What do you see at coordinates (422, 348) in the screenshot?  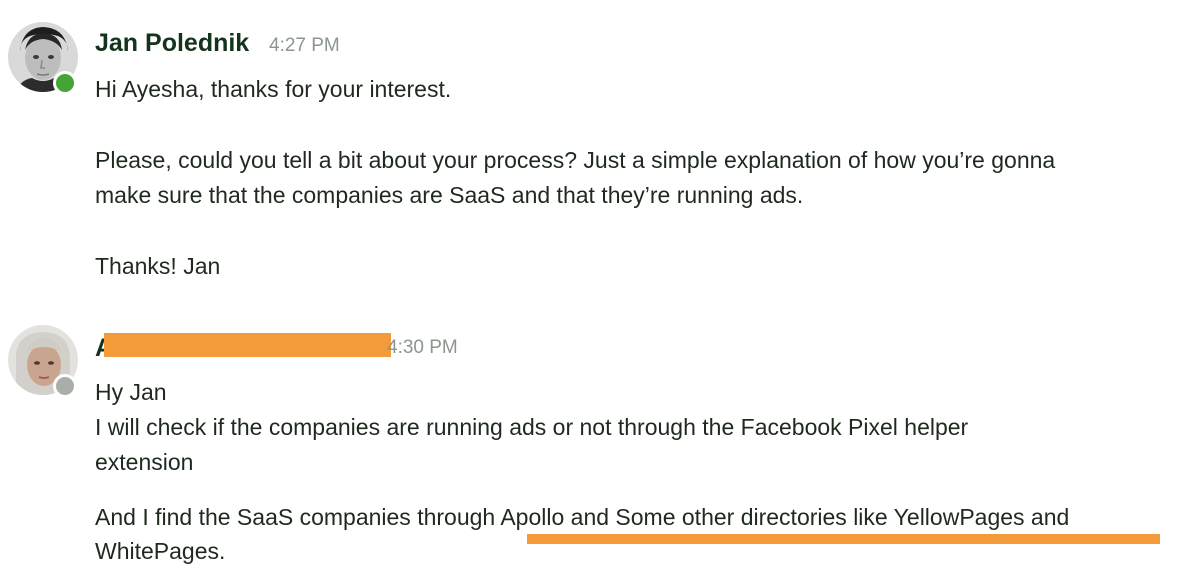 I see `message-timestamp: 4:30 PM` at bounding box center [422, 348].